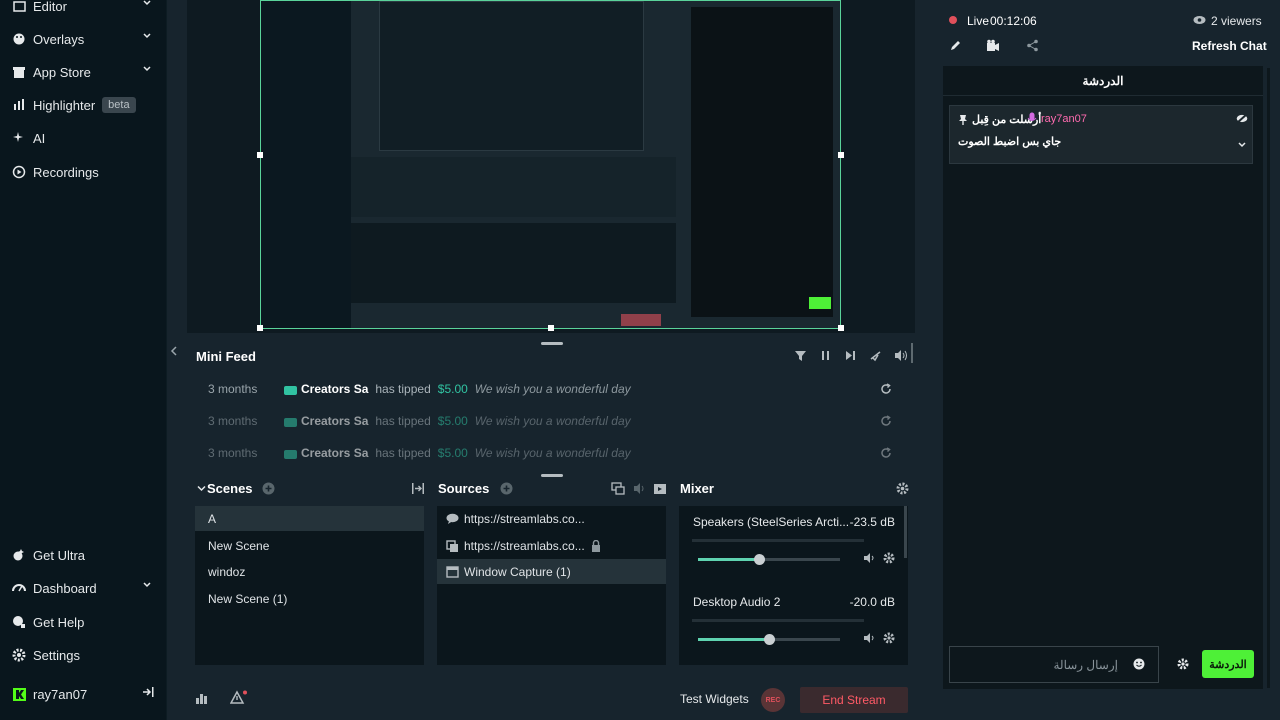 The width and height of the screenshot is (1280, 720). What do you see at coordinates (660, 488) in the screenshot?
I see `media-folder-icon` at bounding box center [660, 488].